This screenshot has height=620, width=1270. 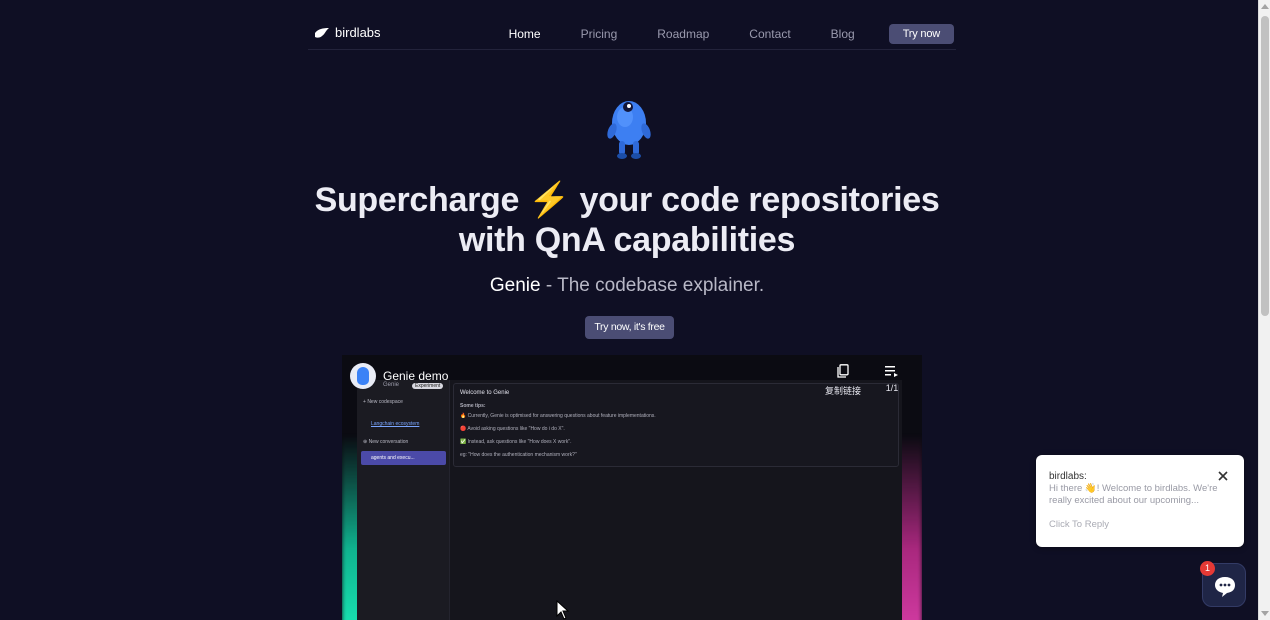 I want to click on headline-part1: Supercharge, so click(x=417, y=200).